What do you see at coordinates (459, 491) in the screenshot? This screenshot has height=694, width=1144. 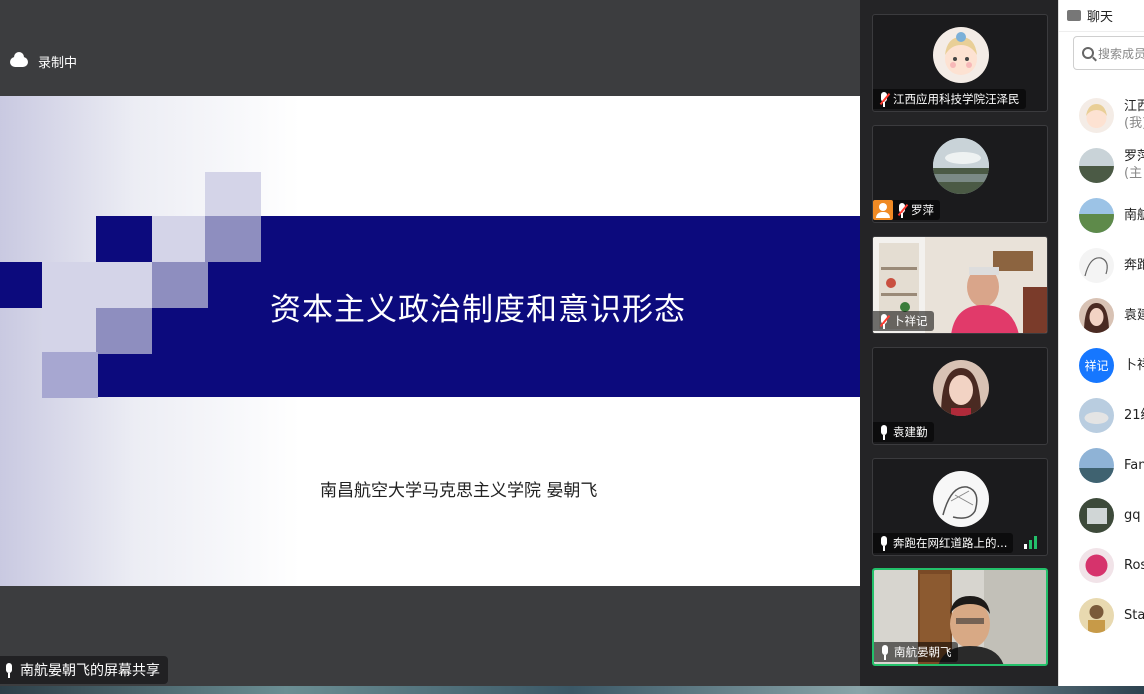 I see `slide-author: 南昌航空大学马克思主义学院 晏朝飞` at bounding box center [459, 491].